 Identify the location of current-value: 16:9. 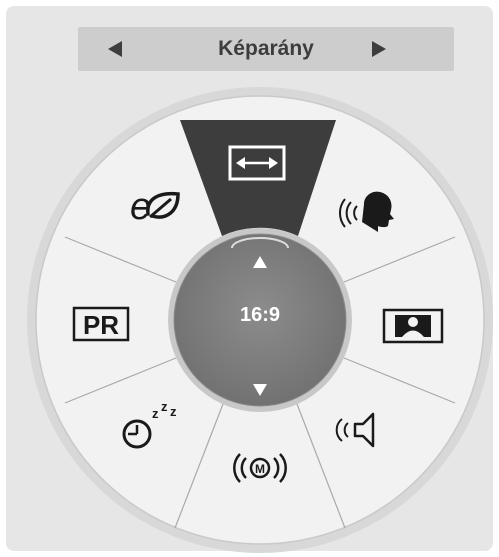
(260, 315).